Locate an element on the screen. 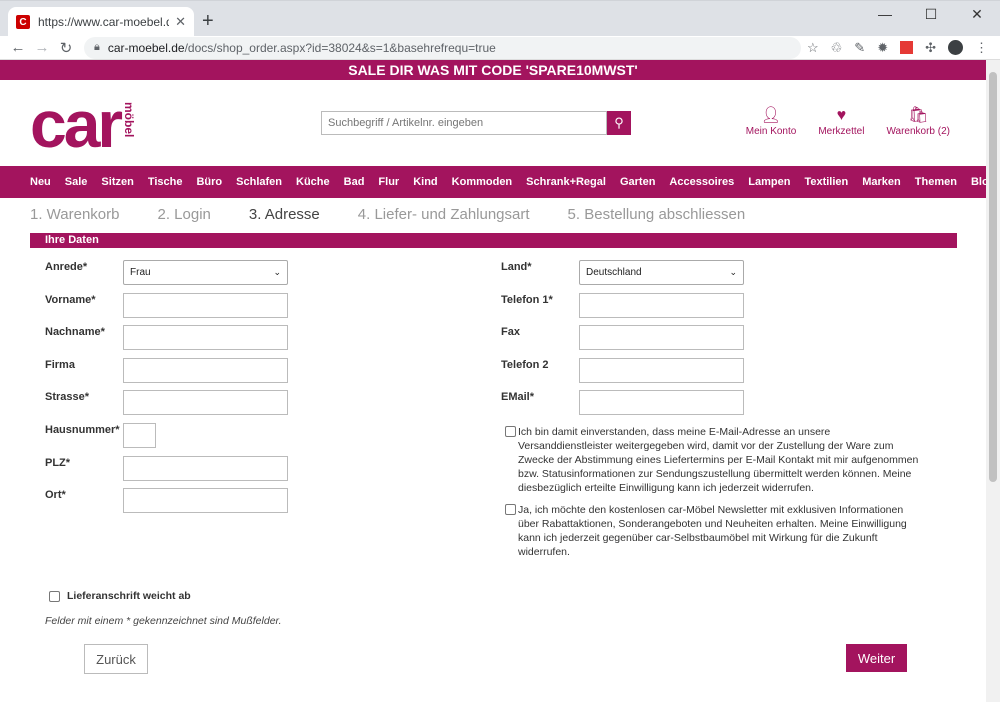  field-label: Vorname* is located at coordinates (70, 299).